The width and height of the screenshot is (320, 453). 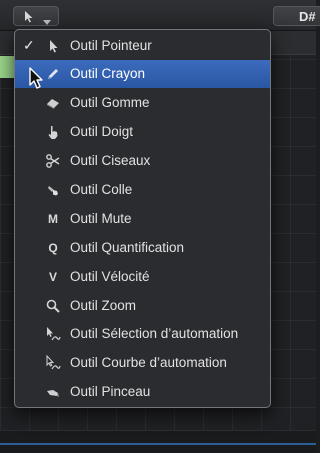 I want to click on position-line, so click(x=158, y=444).